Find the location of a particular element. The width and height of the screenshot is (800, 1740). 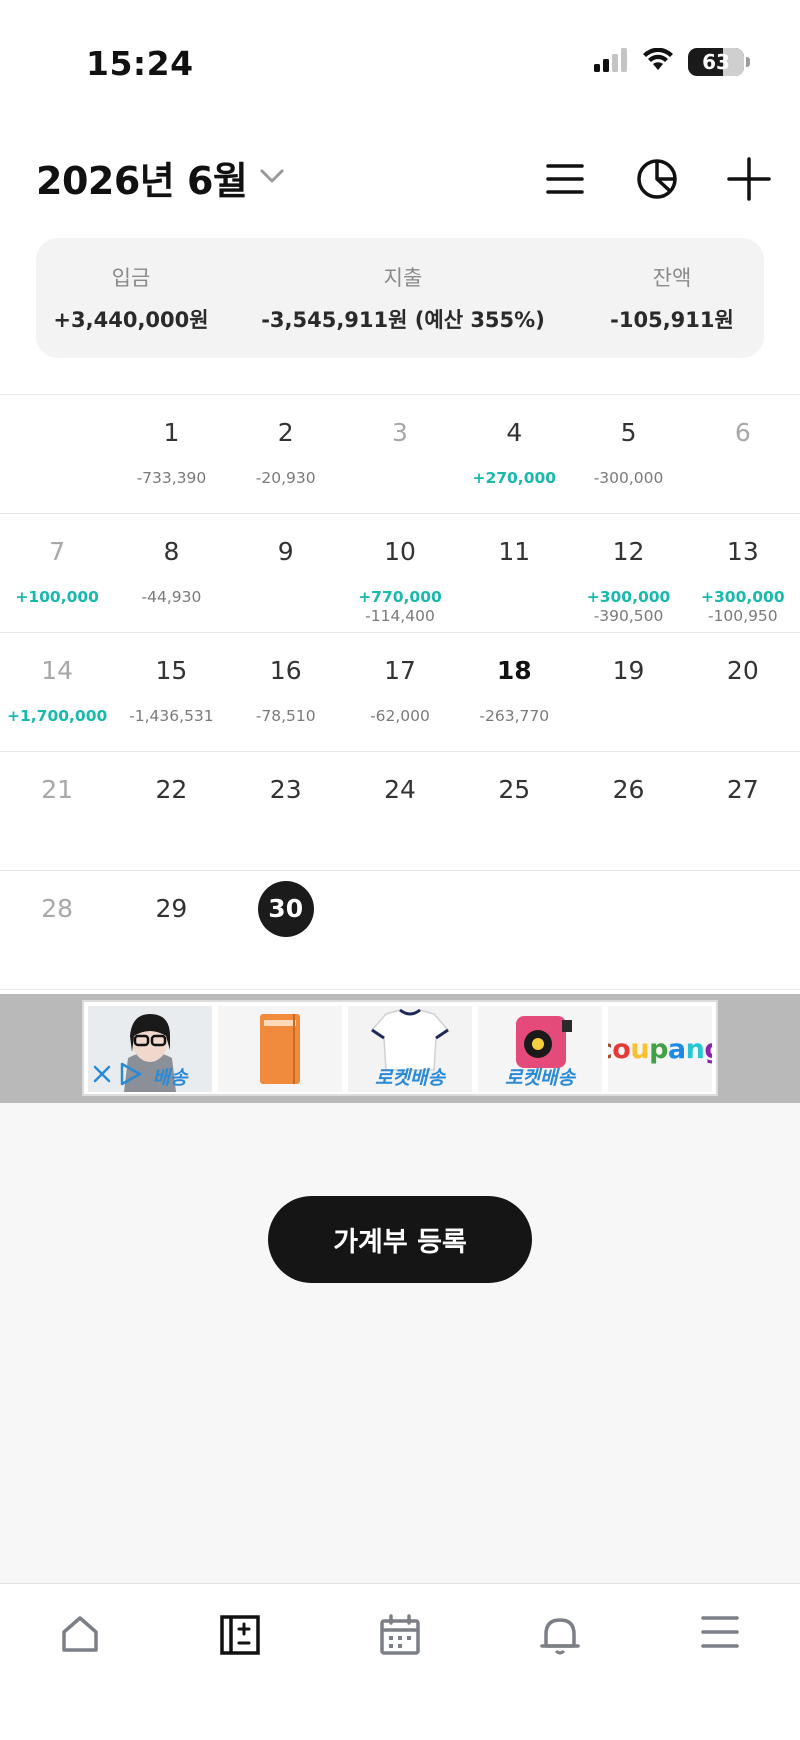

calendar-day-30: 30 is located at coordinates (286, 930).